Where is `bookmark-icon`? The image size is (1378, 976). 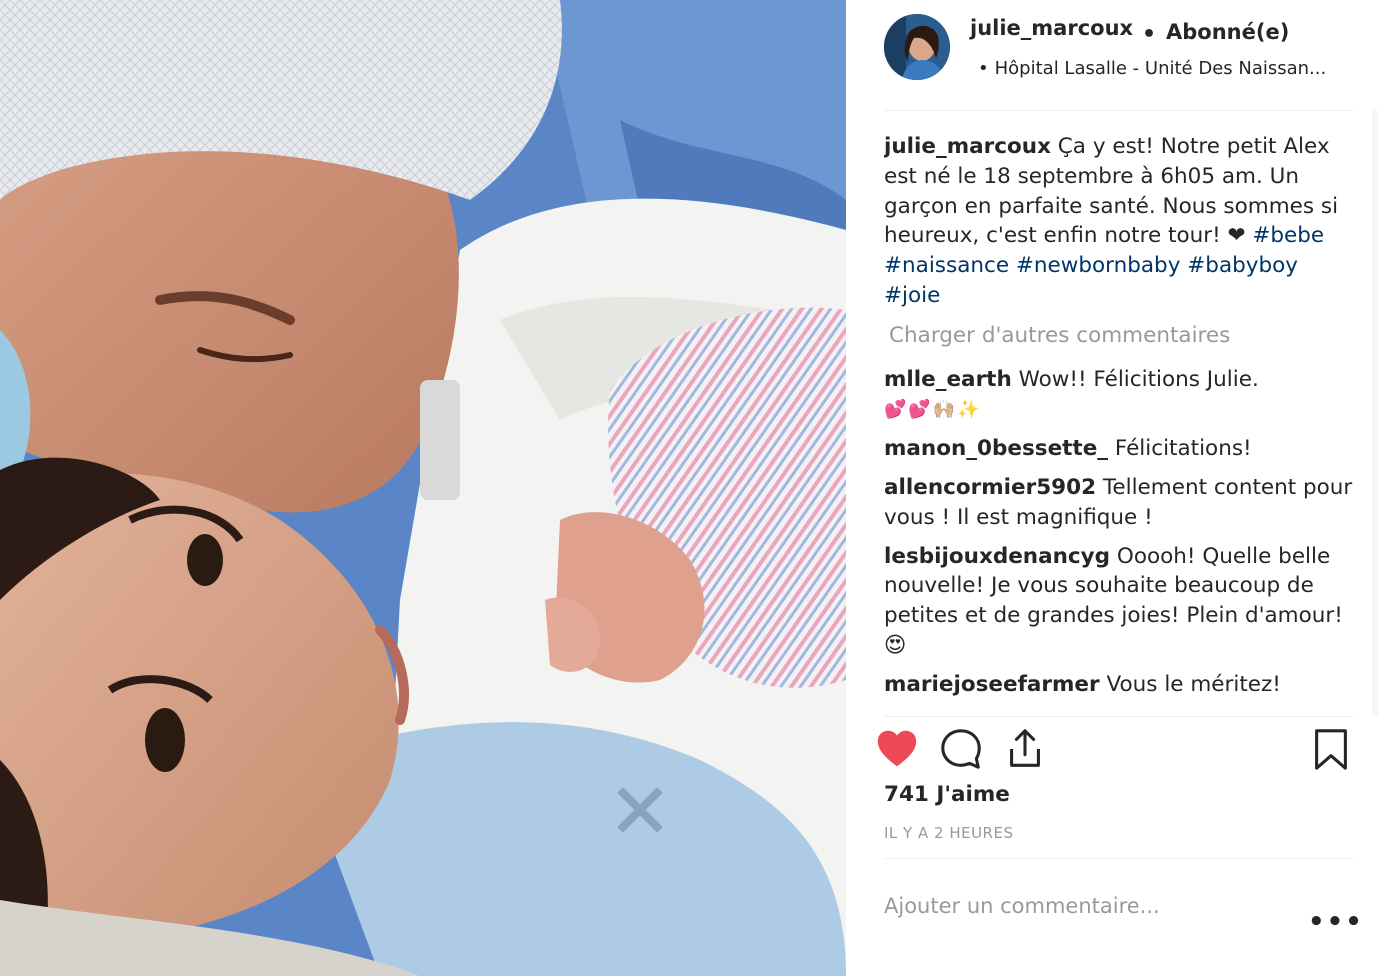 bookmark-icon is located at coordinates (1331, 749).